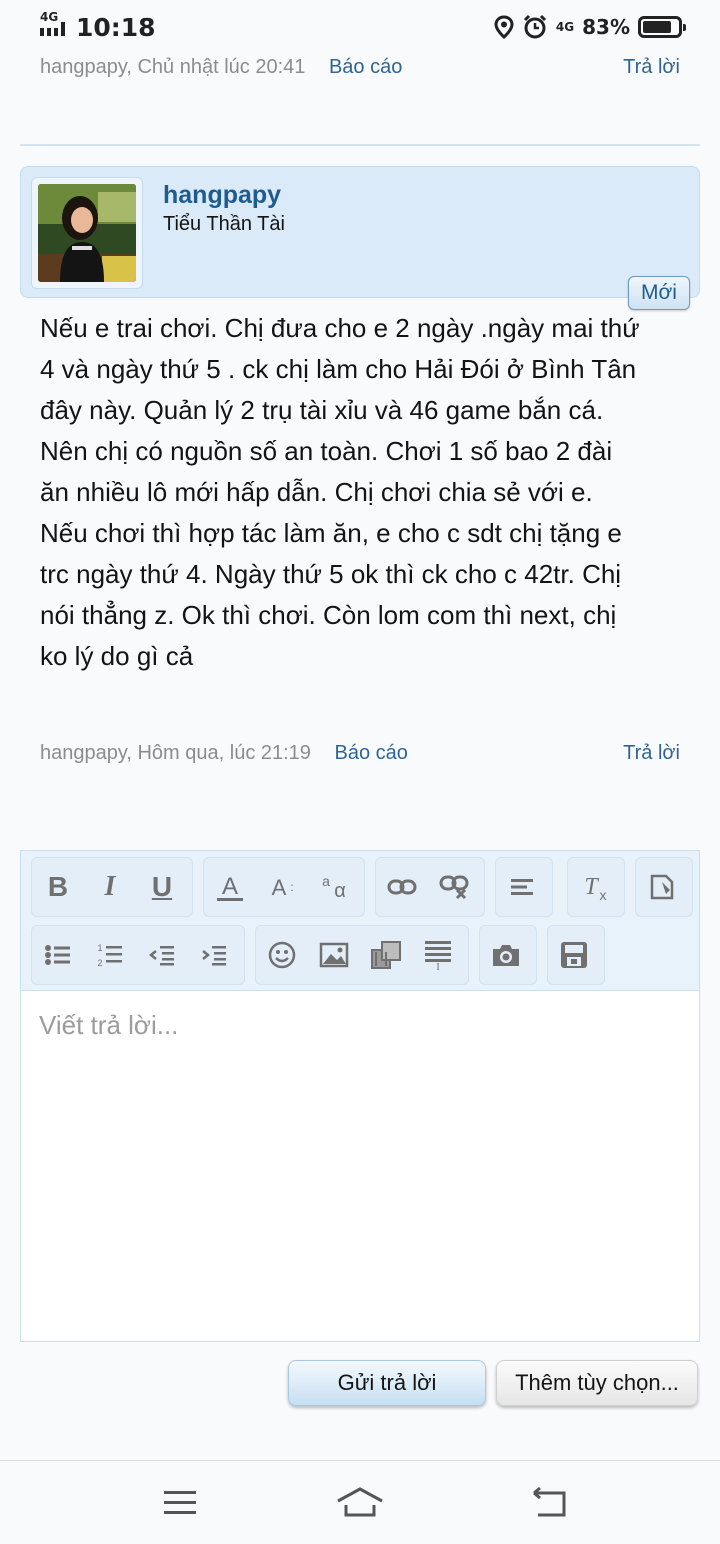  I want to click on user-title: Tiểu Thần Tài, so click(224, 224).